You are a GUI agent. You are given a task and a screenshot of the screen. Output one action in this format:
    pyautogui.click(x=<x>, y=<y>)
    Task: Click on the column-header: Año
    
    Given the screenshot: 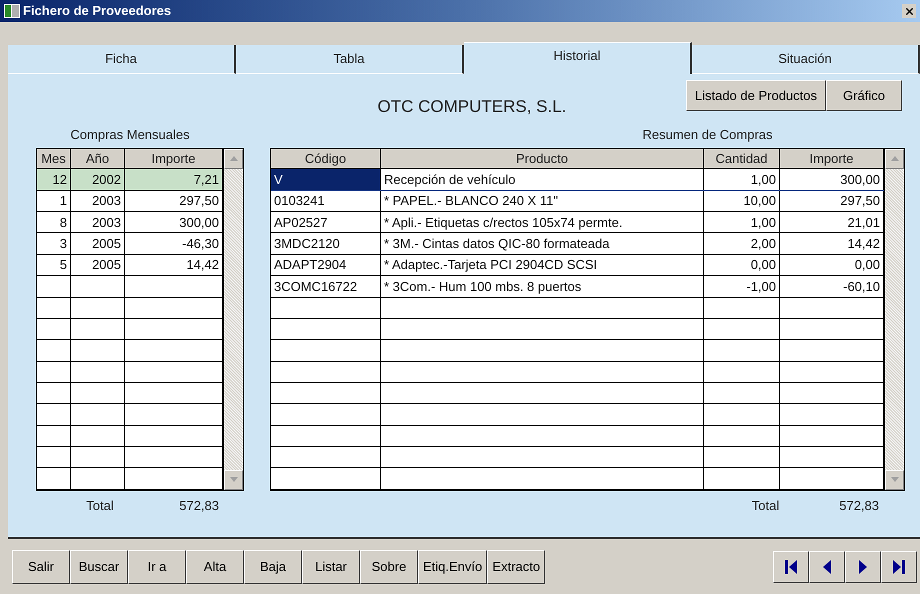 What is the action you would take?
    pyautogui.click(x=98, y=158)
    